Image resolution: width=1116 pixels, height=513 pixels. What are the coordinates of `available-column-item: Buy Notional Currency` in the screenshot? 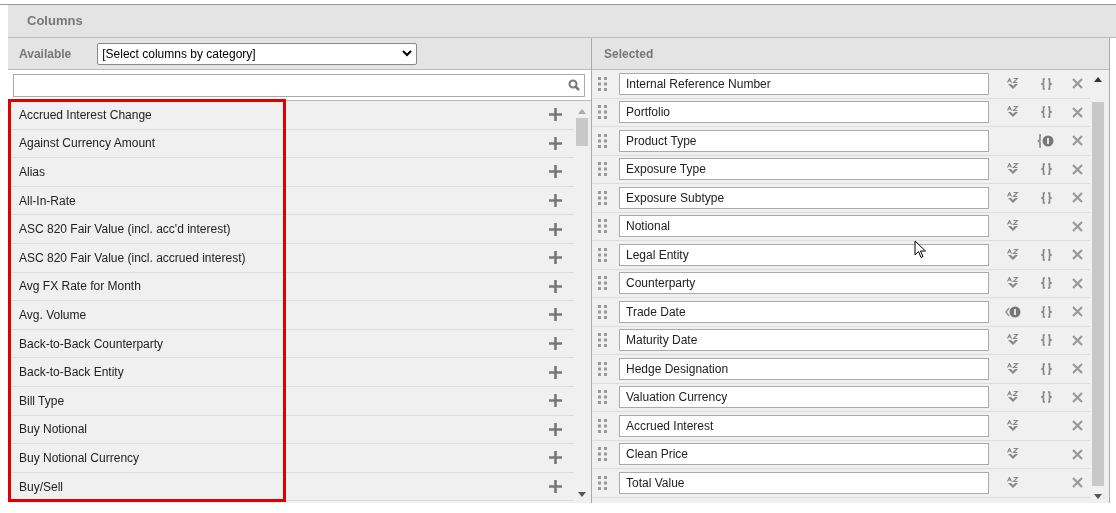 It's located at (291, 458).